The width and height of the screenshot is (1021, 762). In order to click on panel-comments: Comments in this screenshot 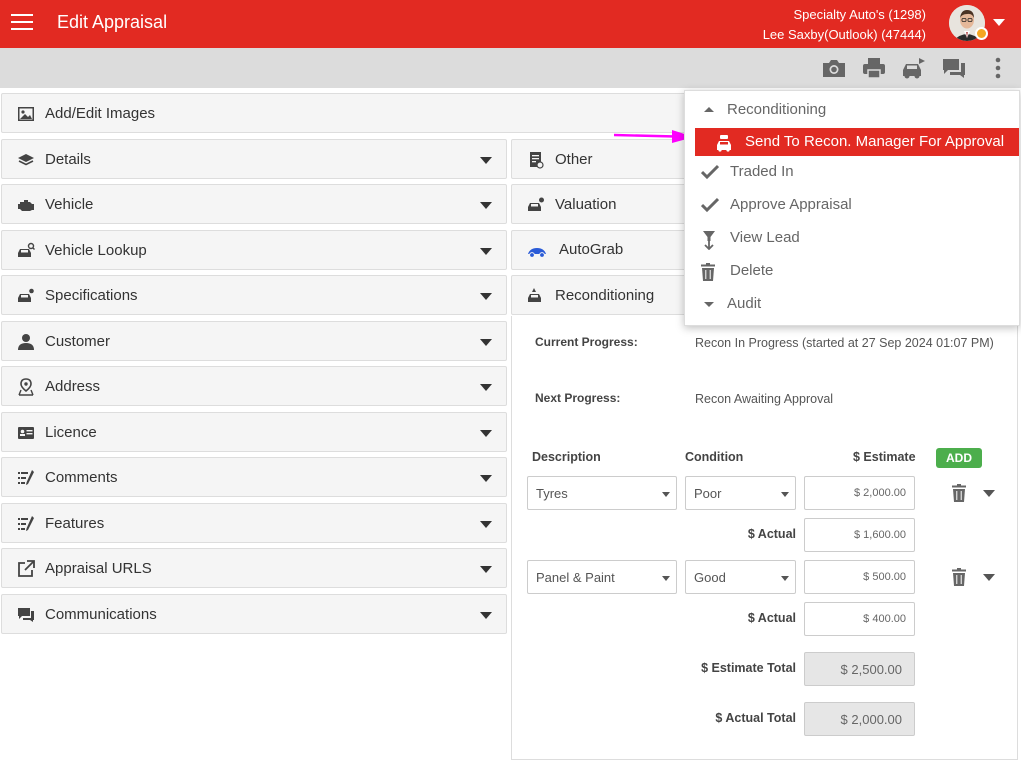, I will do `click(254, 477)`.